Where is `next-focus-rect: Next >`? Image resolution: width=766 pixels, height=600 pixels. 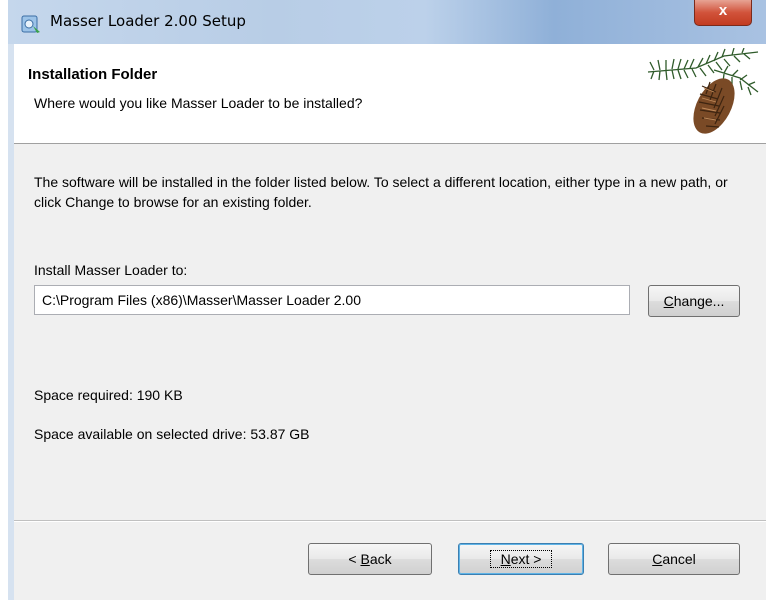 next-focus-rect: Next > is located at coordinates (521, 559).